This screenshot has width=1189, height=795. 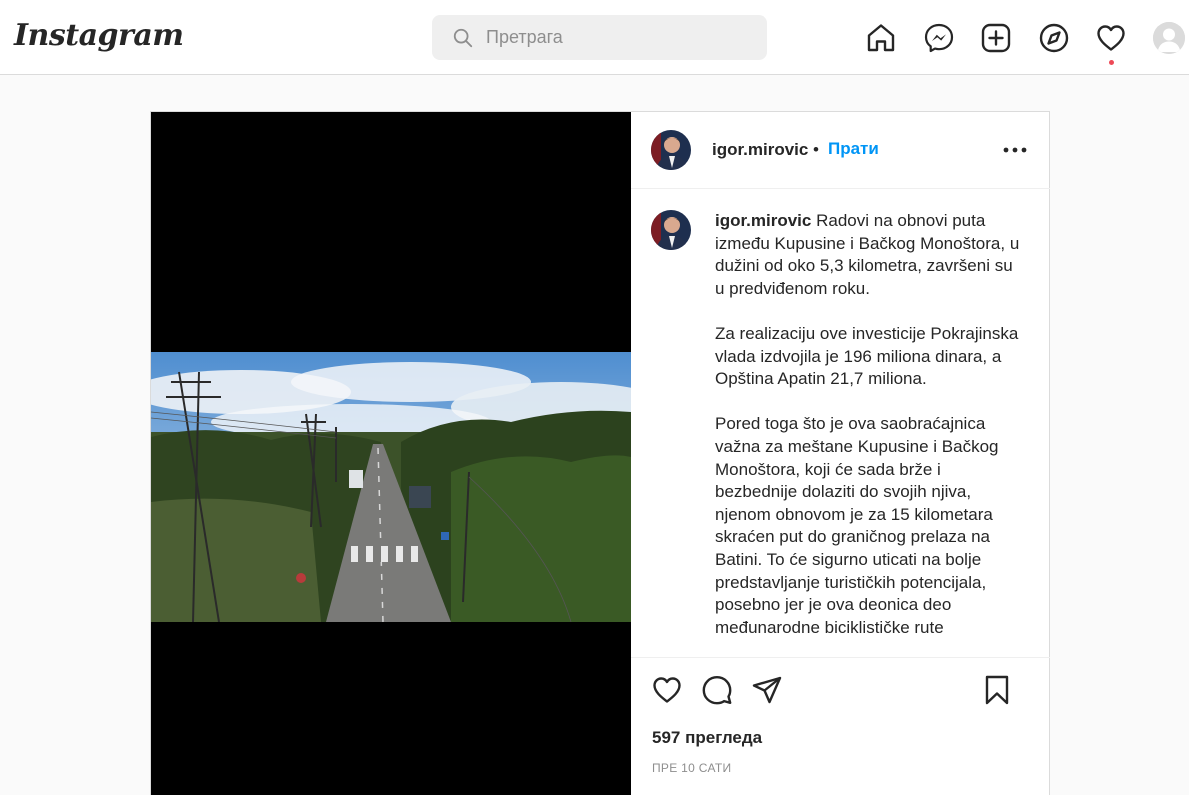 What do you see at coordinates (760, 150) in the screenshot?
I see `author-username: igor.mirovic` at bounding box center [760, 150].